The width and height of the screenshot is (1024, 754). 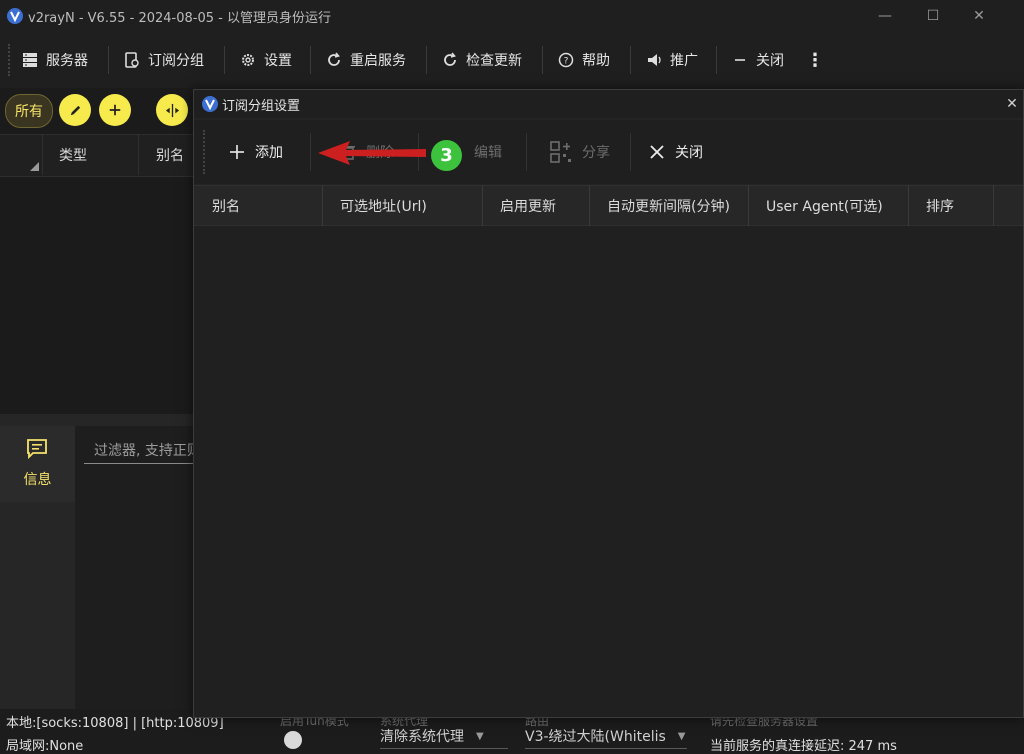 I want to click on system-proxy-value: 清除系统代理, so click(x=422, y=737).